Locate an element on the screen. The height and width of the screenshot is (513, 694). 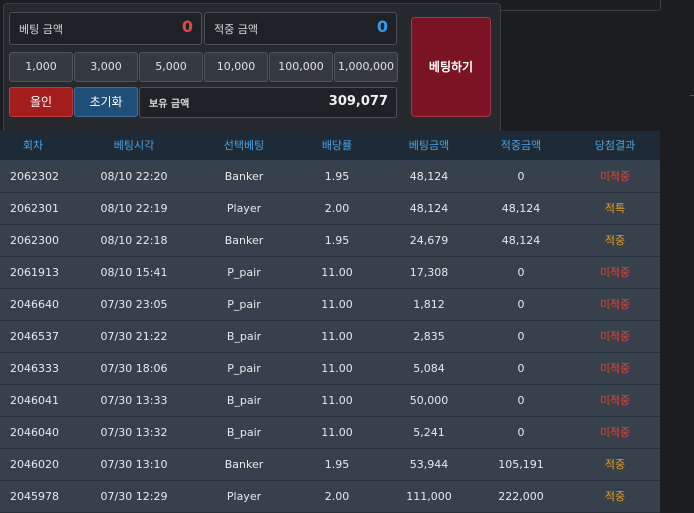
cell-round: 2046020 is located at coordinates (34, 464).